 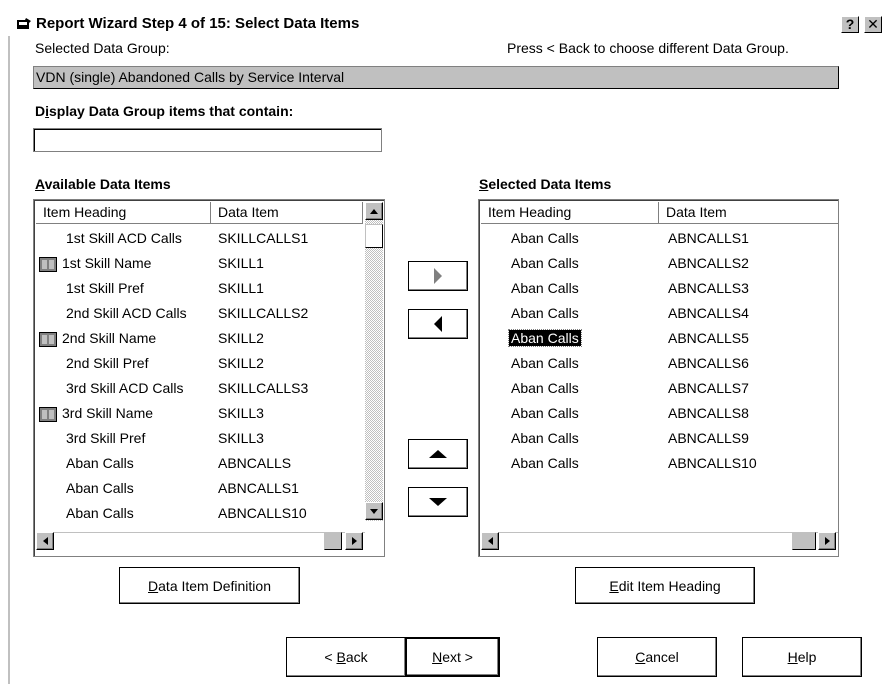 I want to click on data-item-definition-button: Data Item Definition, so click(x=209, y=585).